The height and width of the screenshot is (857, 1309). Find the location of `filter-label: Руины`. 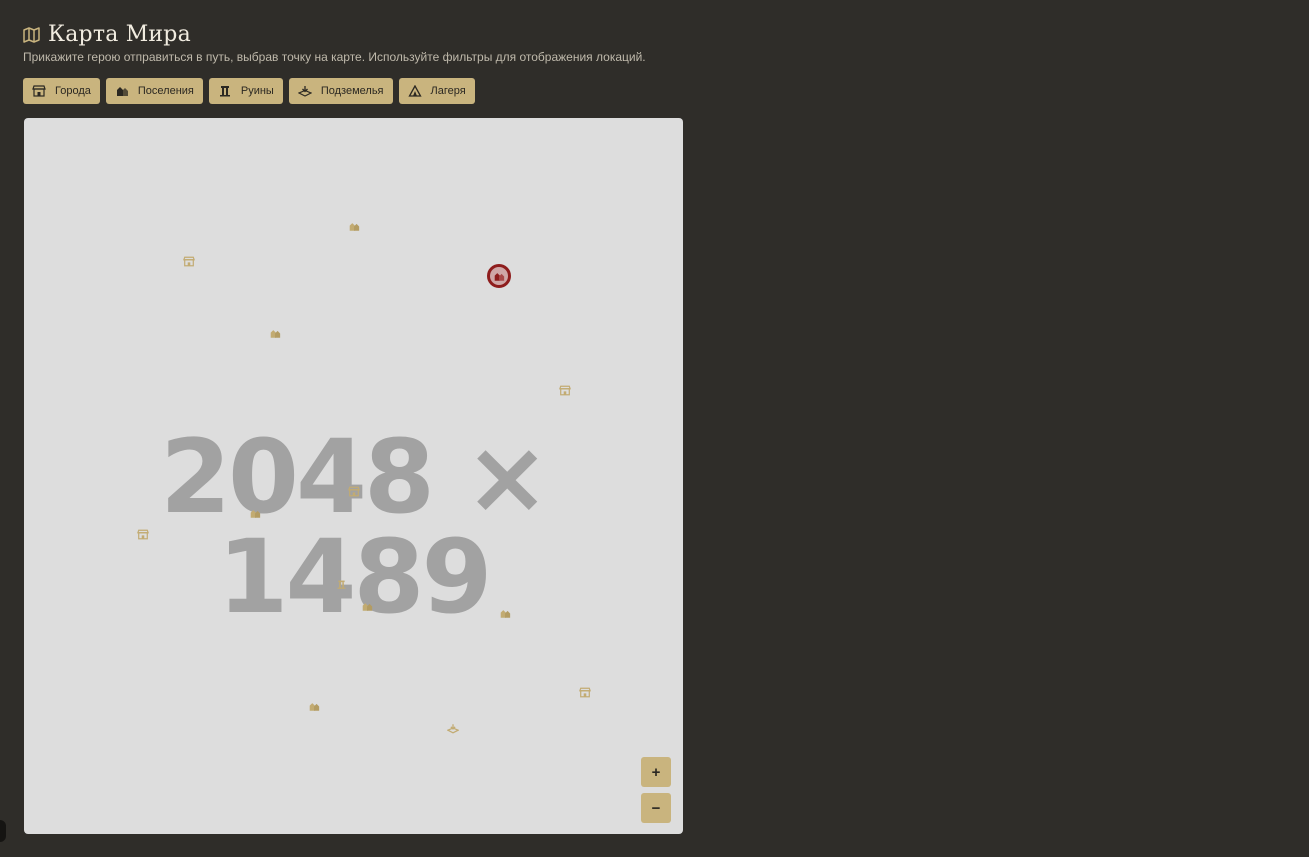

filter-label: Руины is located at coordinates (257, 91).